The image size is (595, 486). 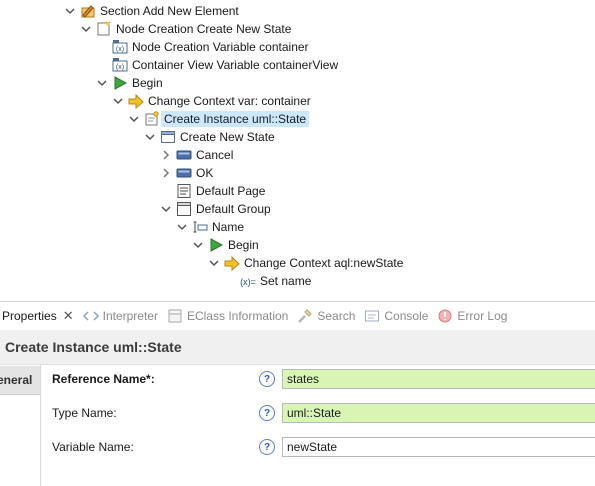 What do you see at coordinates (68, 316) in the screenshot?
I see `close-icon: ✕` at bounding box center [68, 316].